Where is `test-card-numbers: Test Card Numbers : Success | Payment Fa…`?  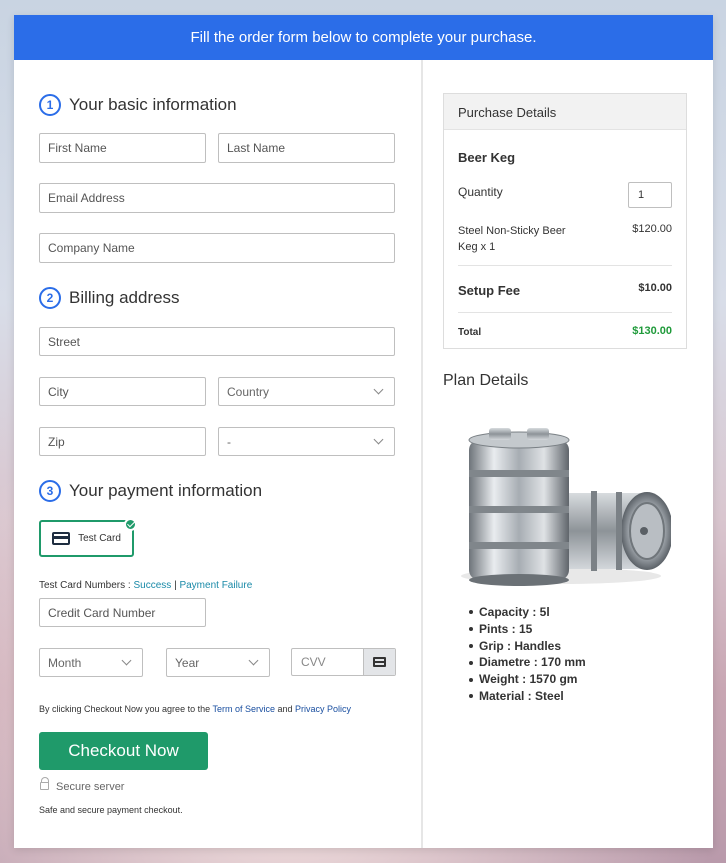
test-card-numbers: Test Card Numbers : Success | Payment Fa… is located at coordinates (145, 585).